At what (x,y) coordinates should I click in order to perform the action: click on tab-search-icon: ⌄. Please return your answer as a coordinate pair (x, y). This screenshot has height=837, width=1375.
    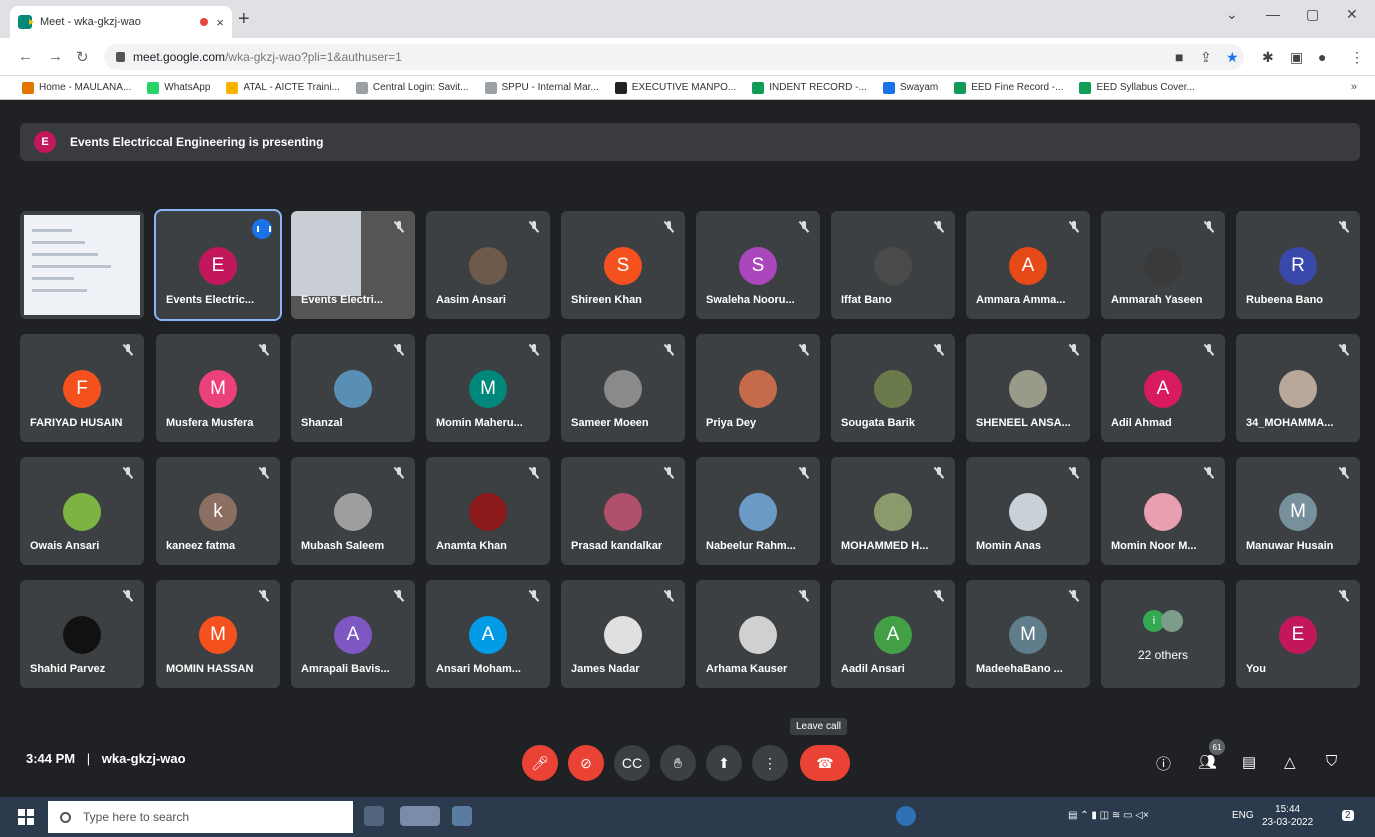
    Looking at the image, I should click on (1232, 14).